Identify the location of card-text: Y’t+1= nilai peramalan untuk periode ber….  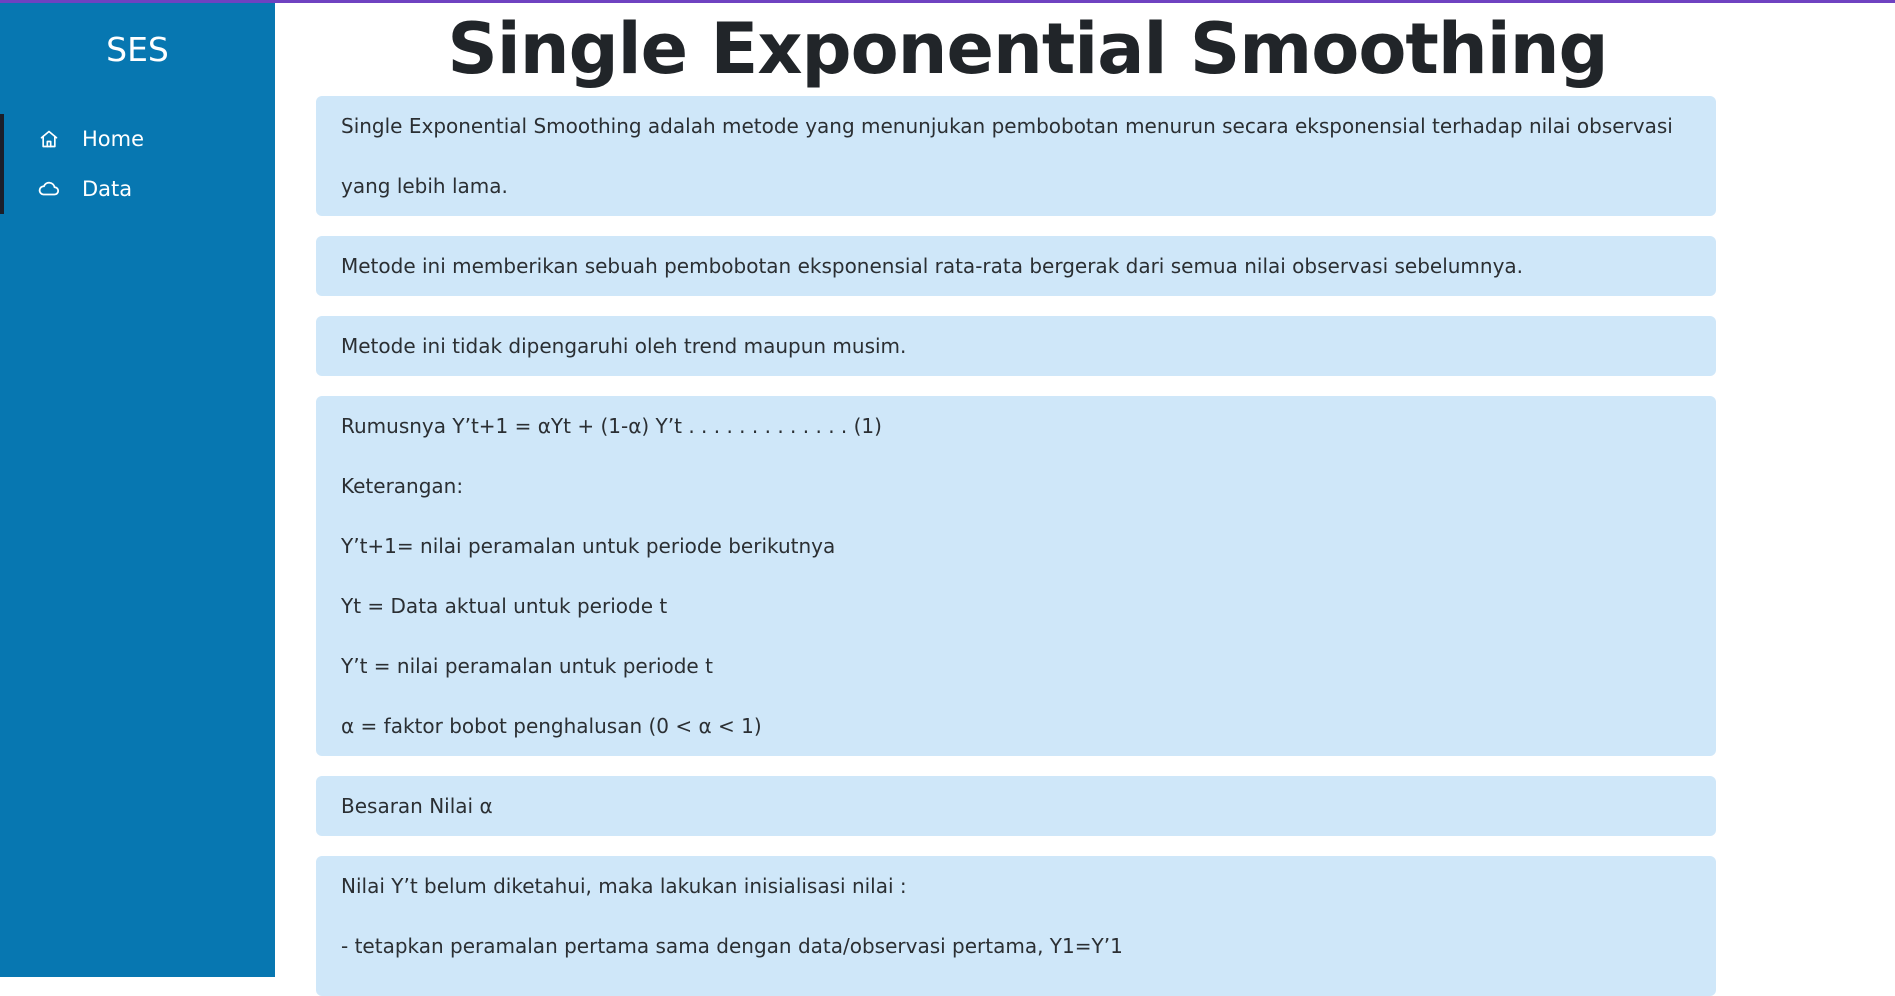
(588, 546).